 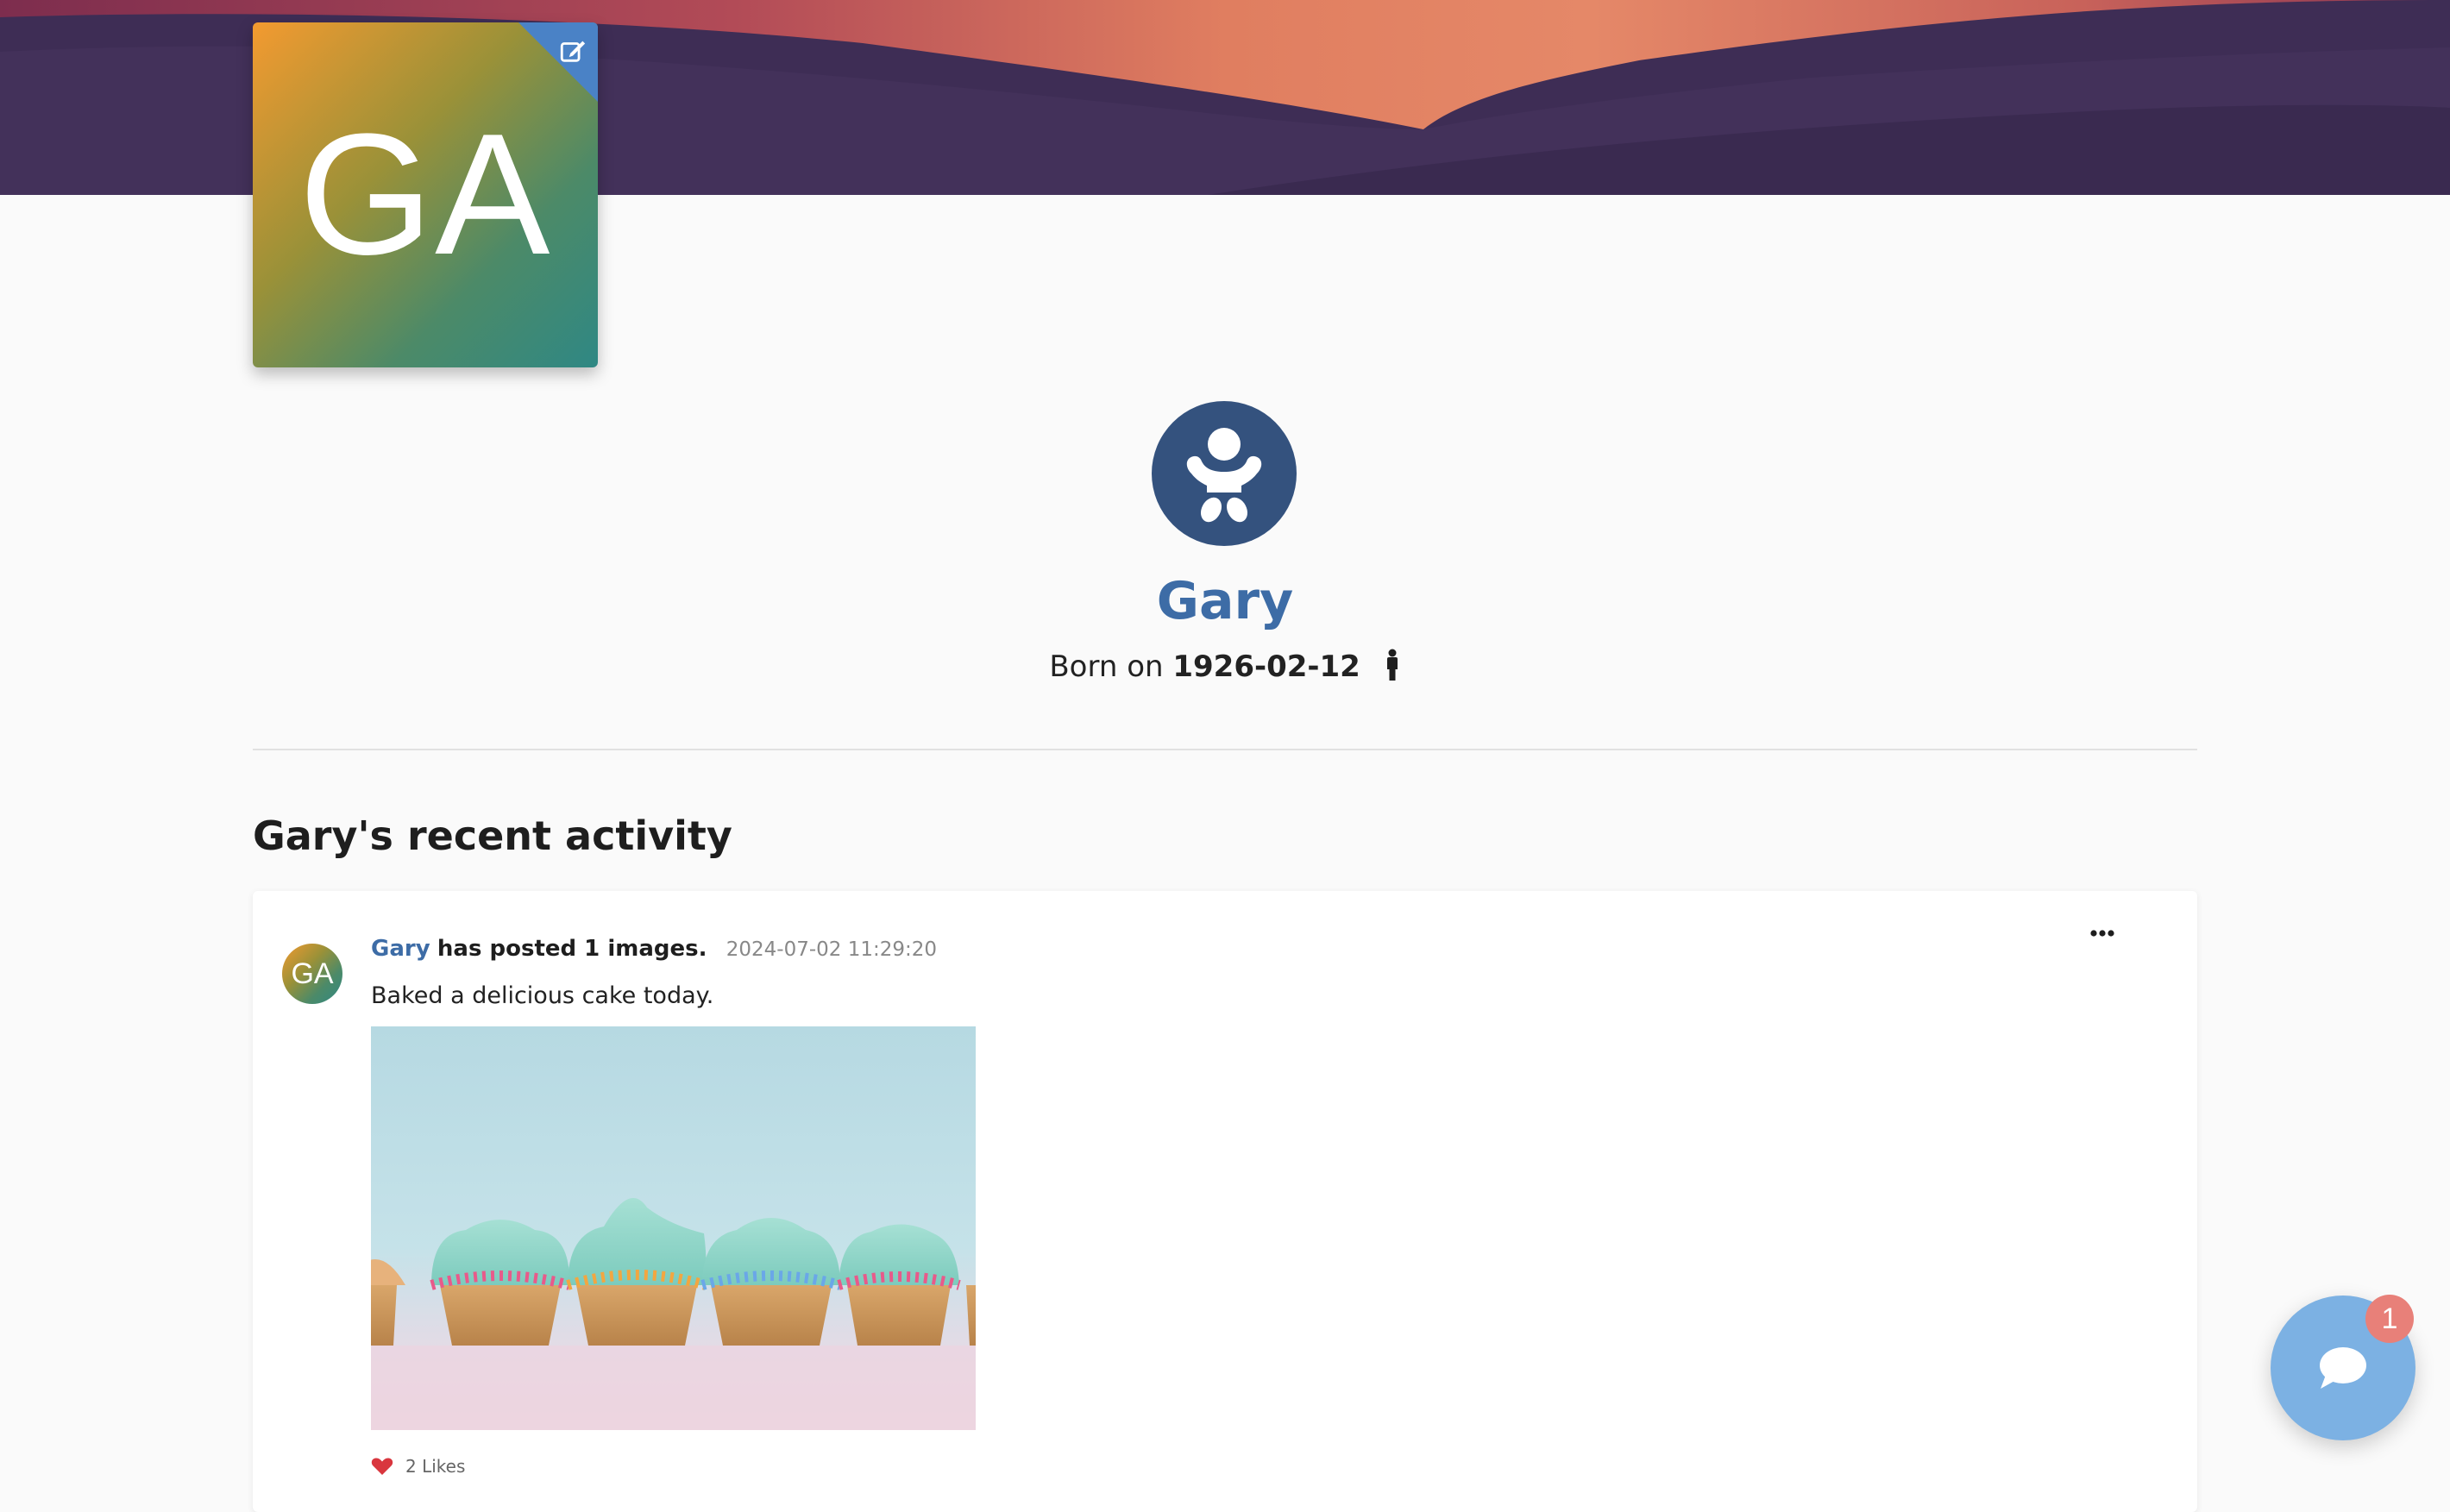 What do you see at coordinates (425, 194) in the screenshot?
I see `profile-picture: GA` at bounding box center [425, 194].